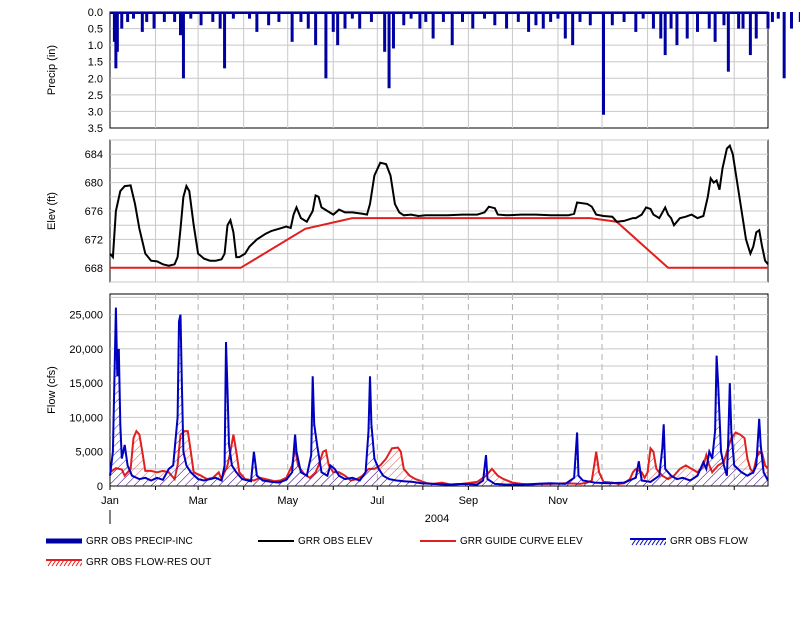  Describe the element at coordinates (139, 541) in the screenshot. I see `legend-item-label: GRR OBS PRECIP-INC` at that location.